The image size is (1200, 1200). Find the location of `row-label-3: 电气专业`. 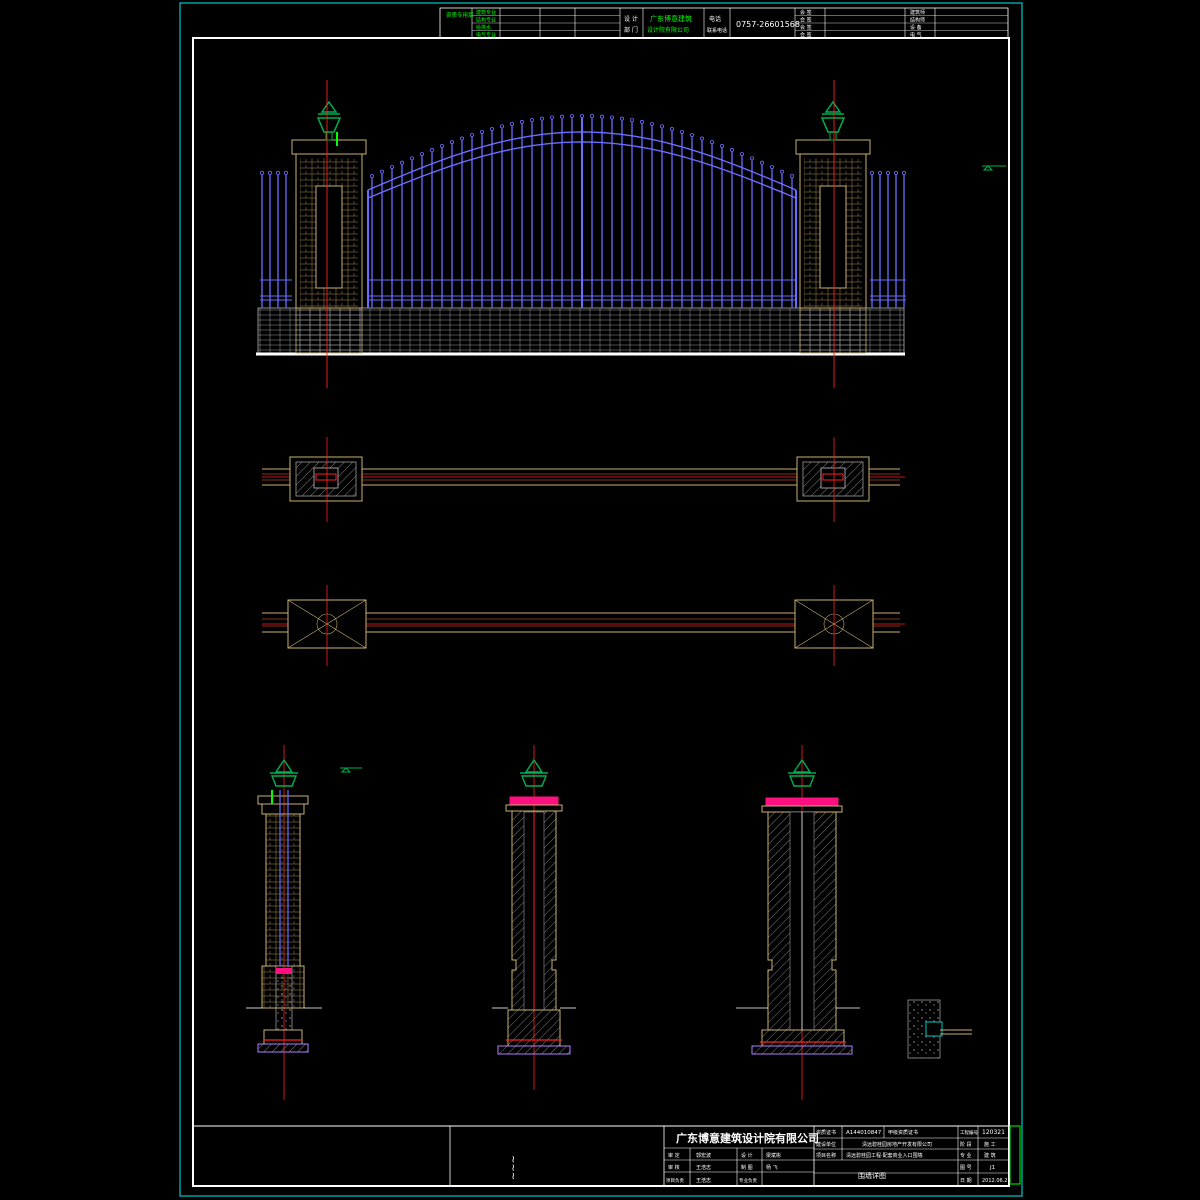

row-label-3: 电气专业 is located at coordinates (486, 35).